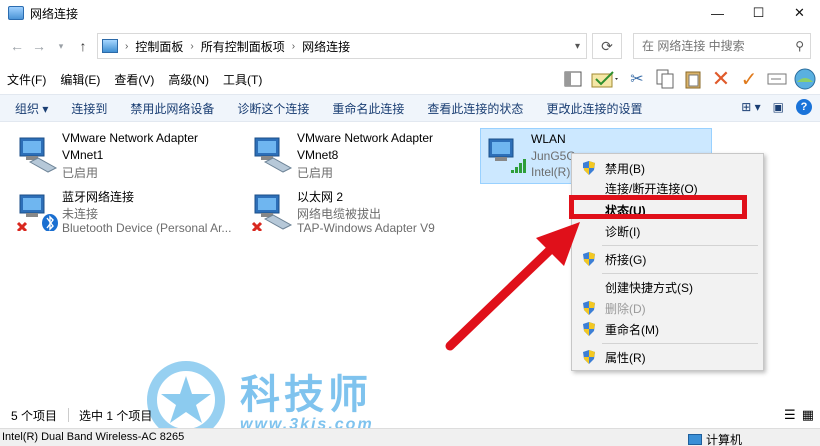 Image resolution: width=820 pixels, height=446 pixels. Describe the element at coordinates (573, 79) in the screenshot. I see `layout-icon` at that location.